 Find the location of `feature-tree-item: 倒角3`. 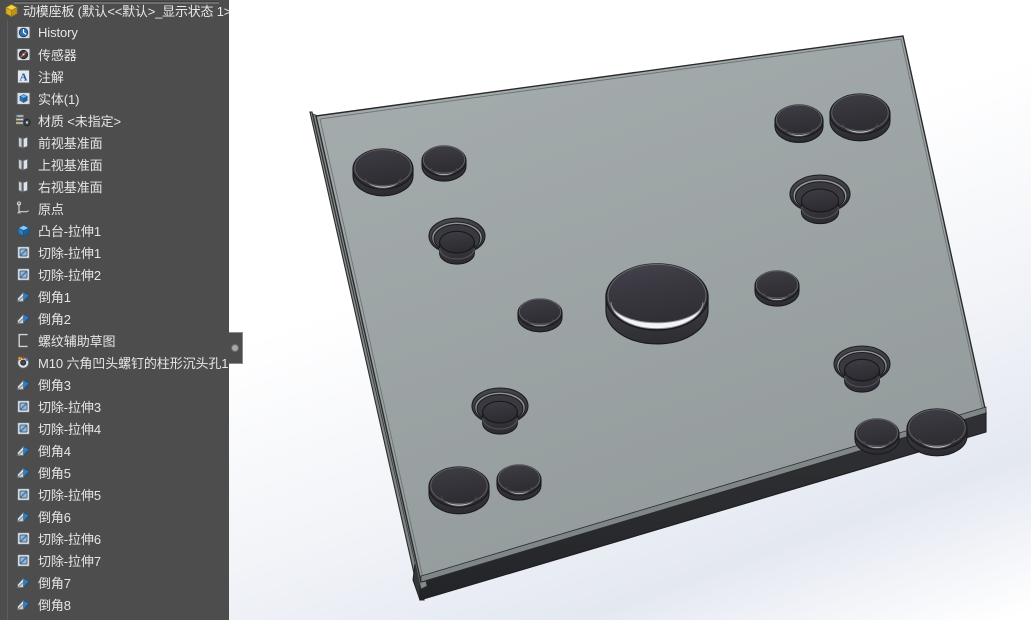

feature-tree-item: 倒角3 is located at coordinates (114, 384).